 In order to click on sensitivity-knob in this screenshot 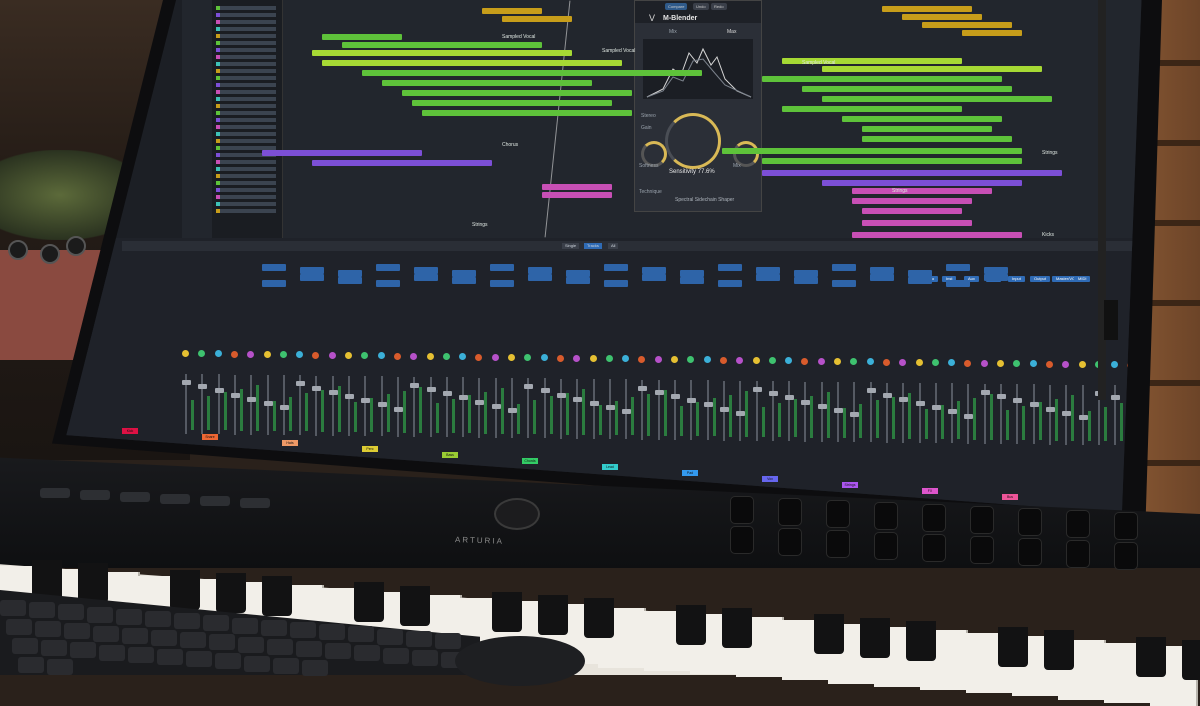, I will do `click(693, 141)`.